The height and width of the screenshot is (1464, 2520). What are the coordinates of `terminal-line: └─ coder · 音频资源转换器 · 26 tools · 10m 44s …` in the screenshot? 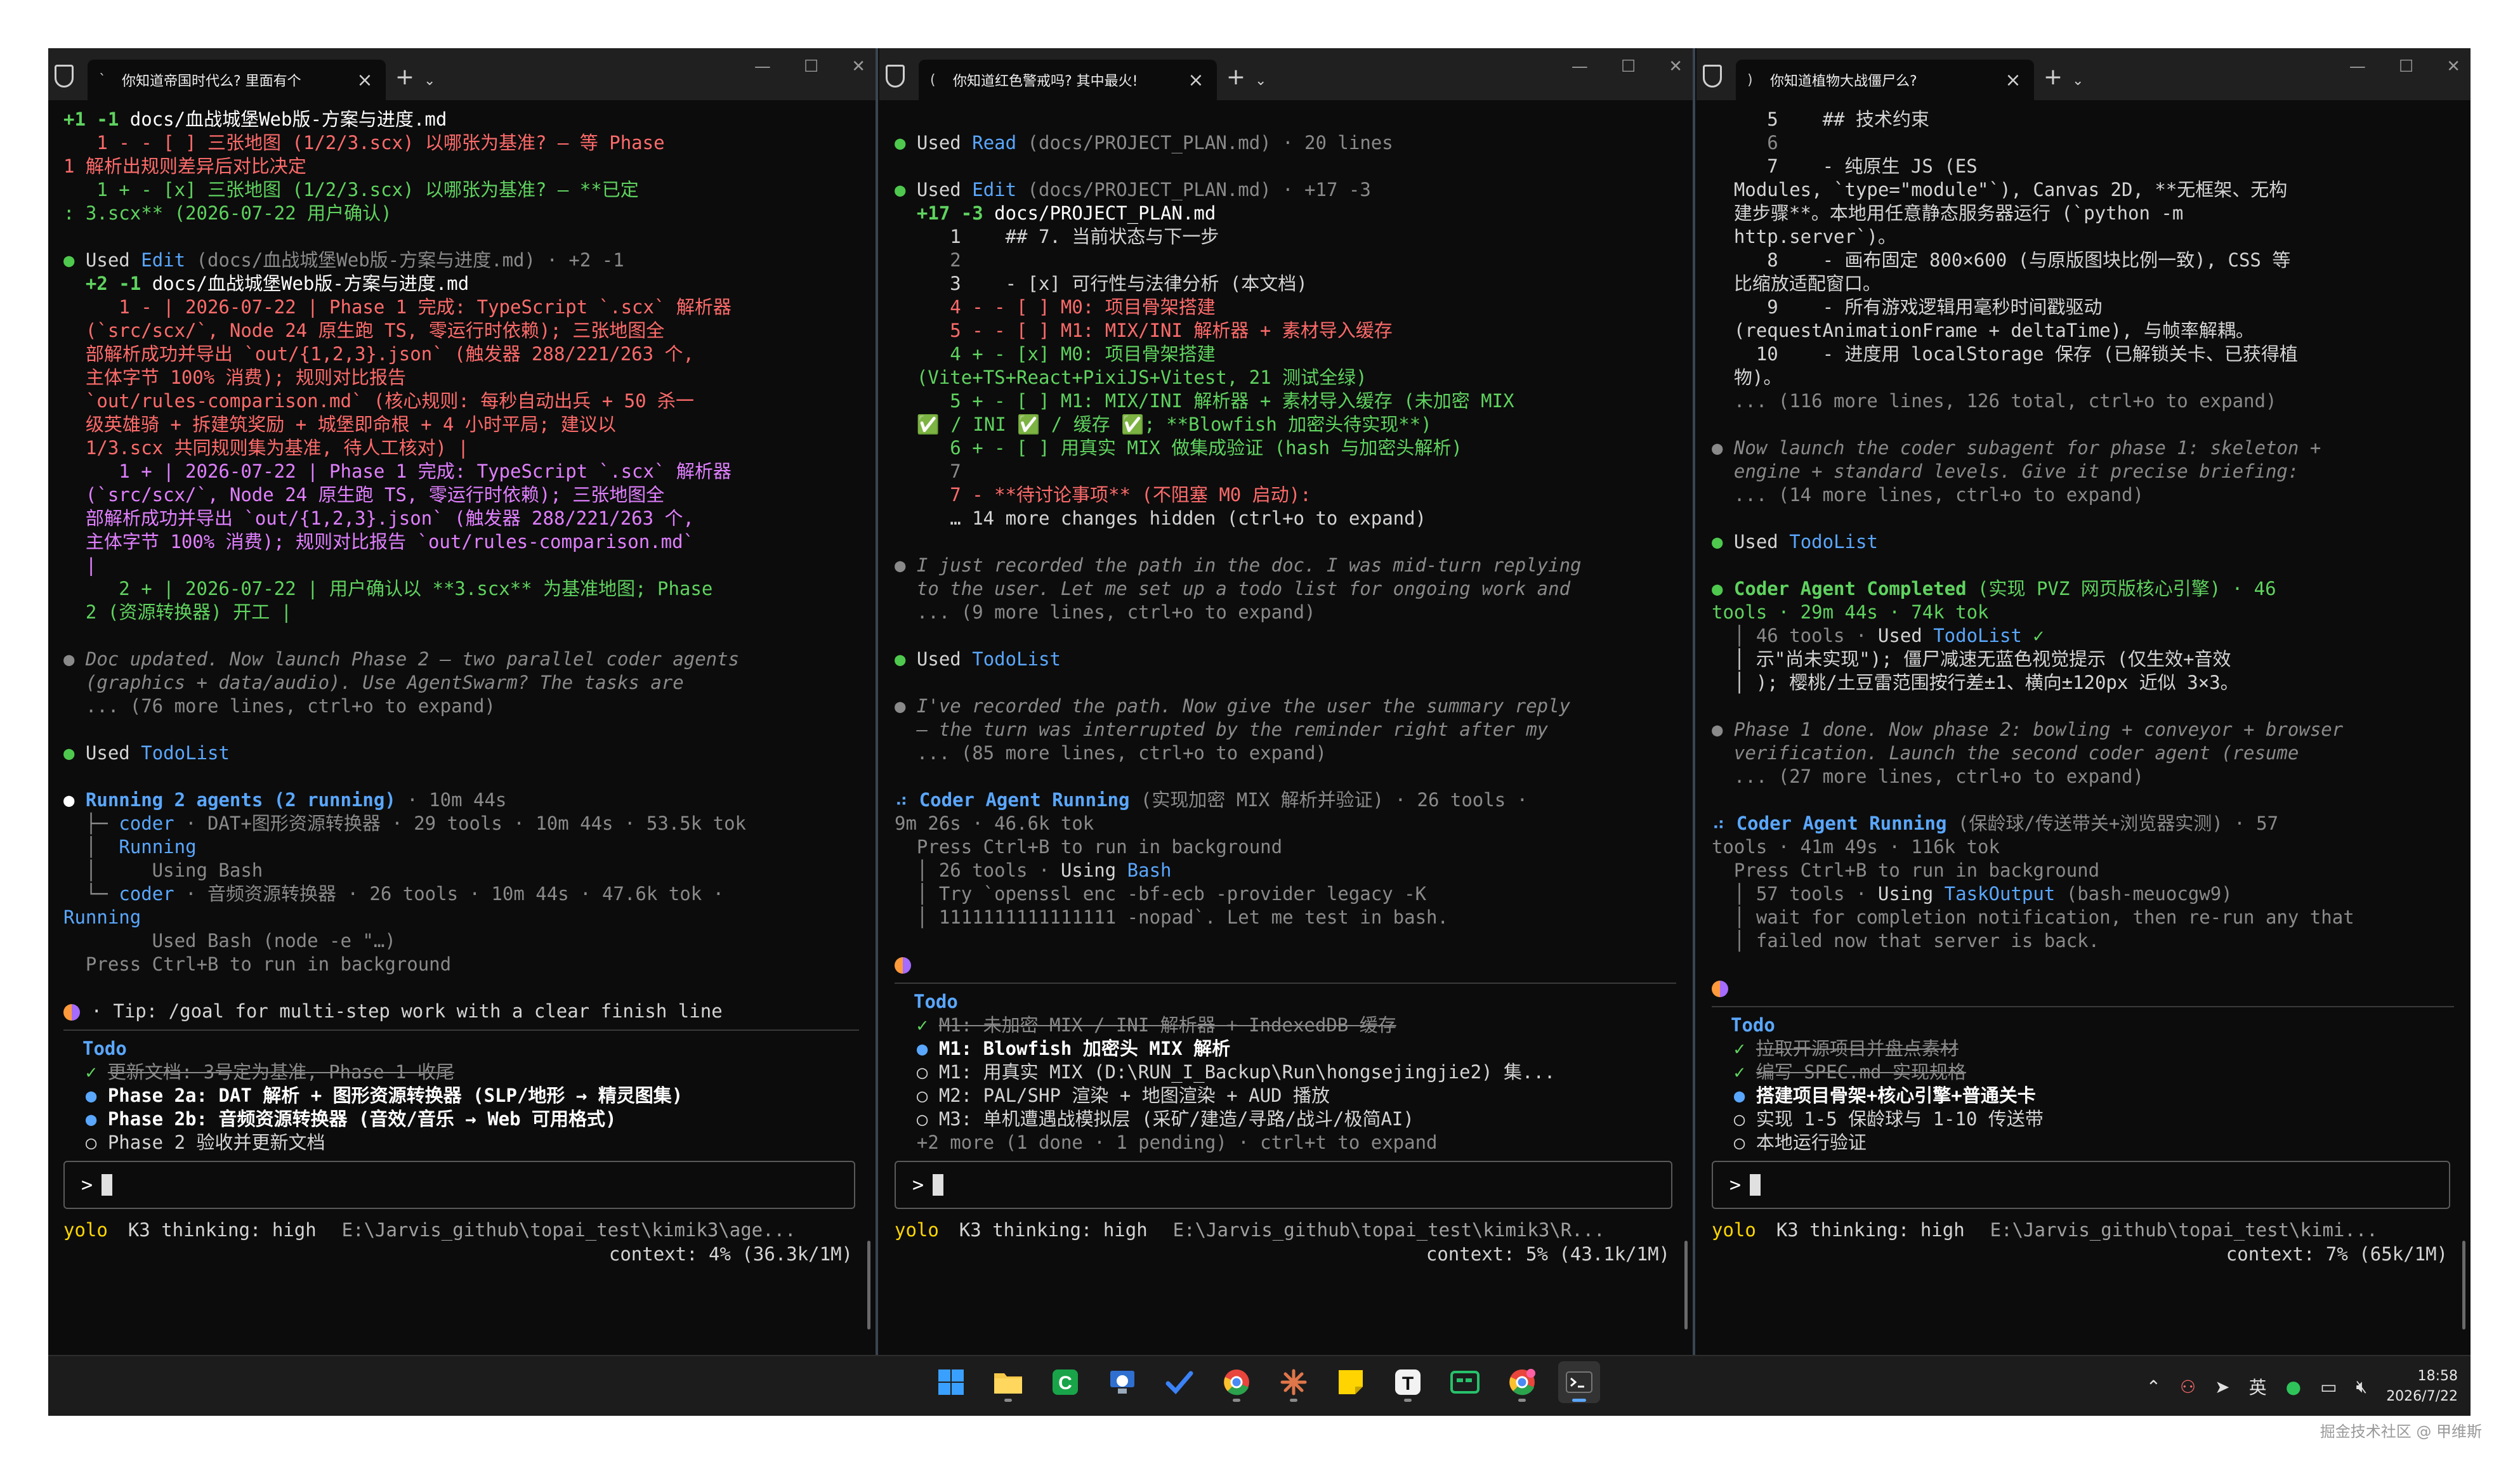 It's located at (394, 894).